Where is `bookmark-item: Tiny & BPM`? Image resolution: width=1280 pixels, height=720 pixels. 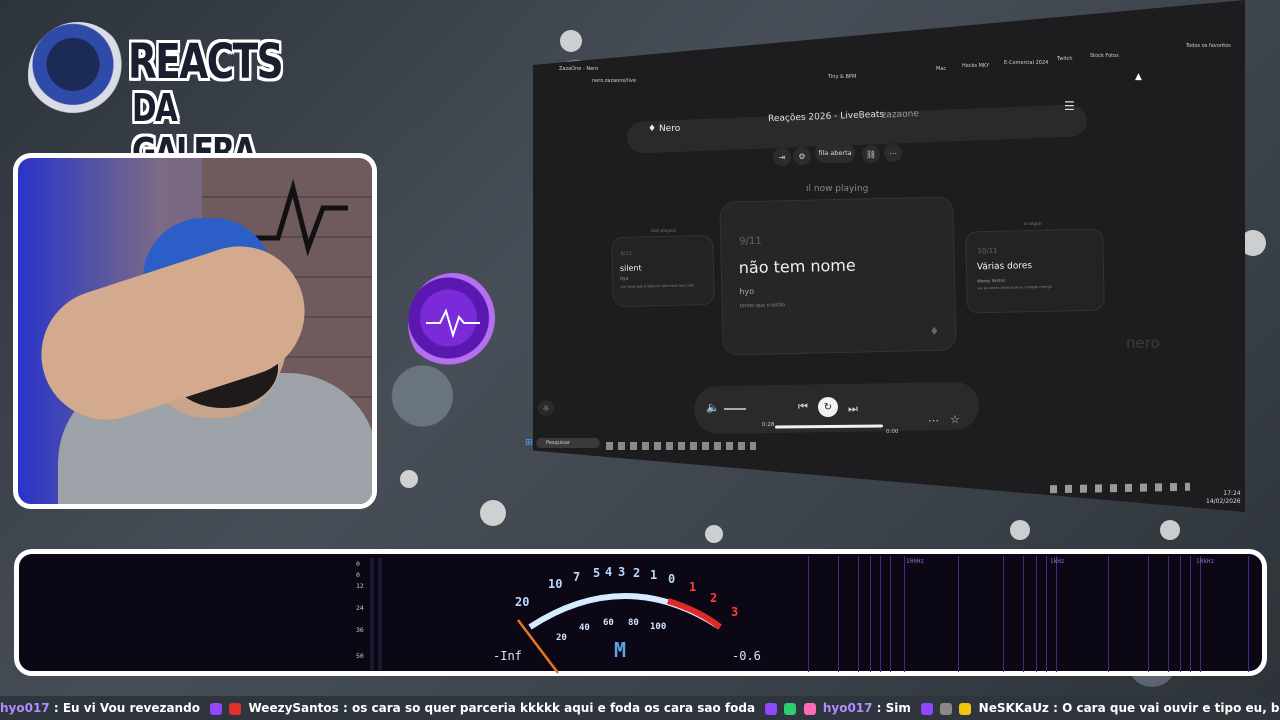
bookmark-item: Tiny & BPM is located at coordinates (842, 77).